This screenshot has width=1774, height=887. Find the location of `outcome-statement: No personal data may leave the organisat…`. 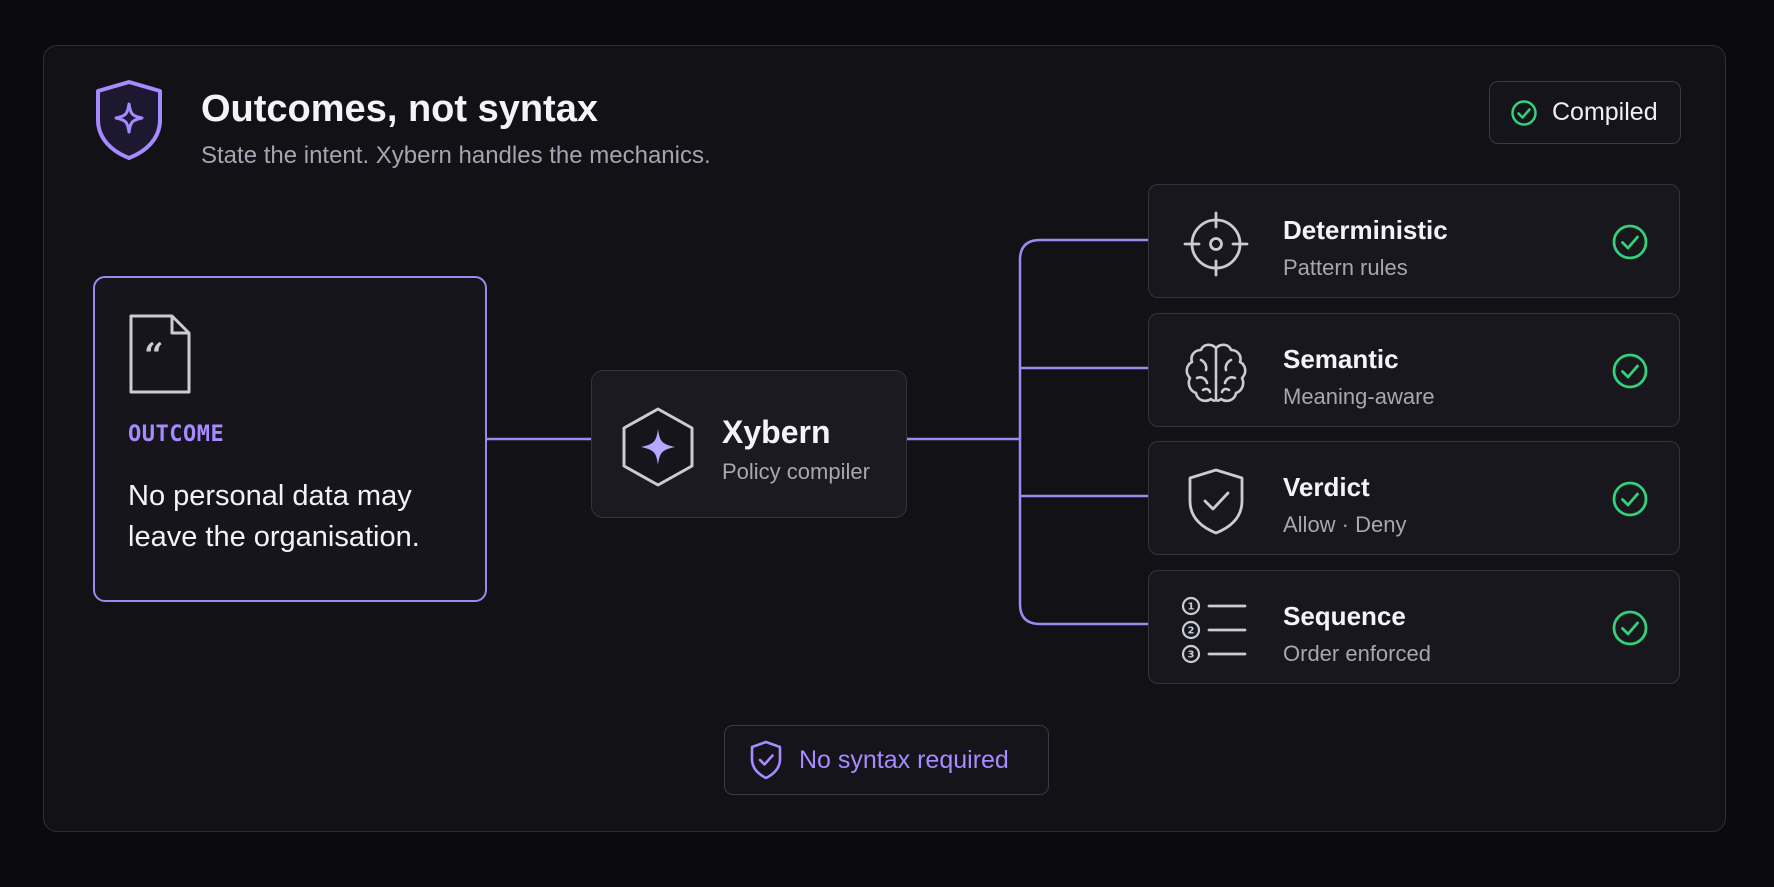

outcome-statement: No personal data may leave the organisat… is located at coordinates (274, 516).